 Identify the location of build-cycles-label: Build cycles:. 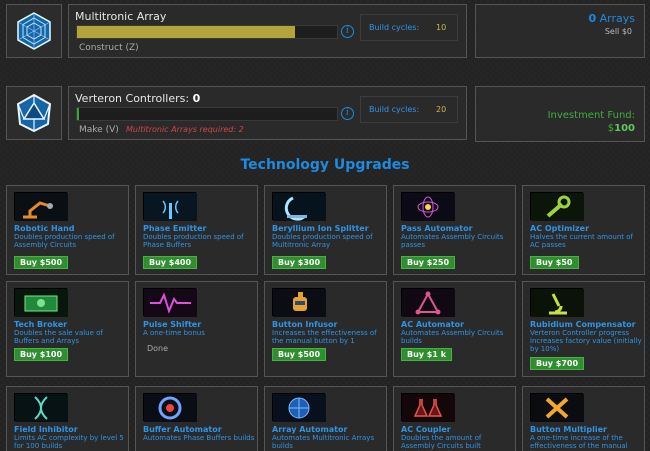
(394, 27).